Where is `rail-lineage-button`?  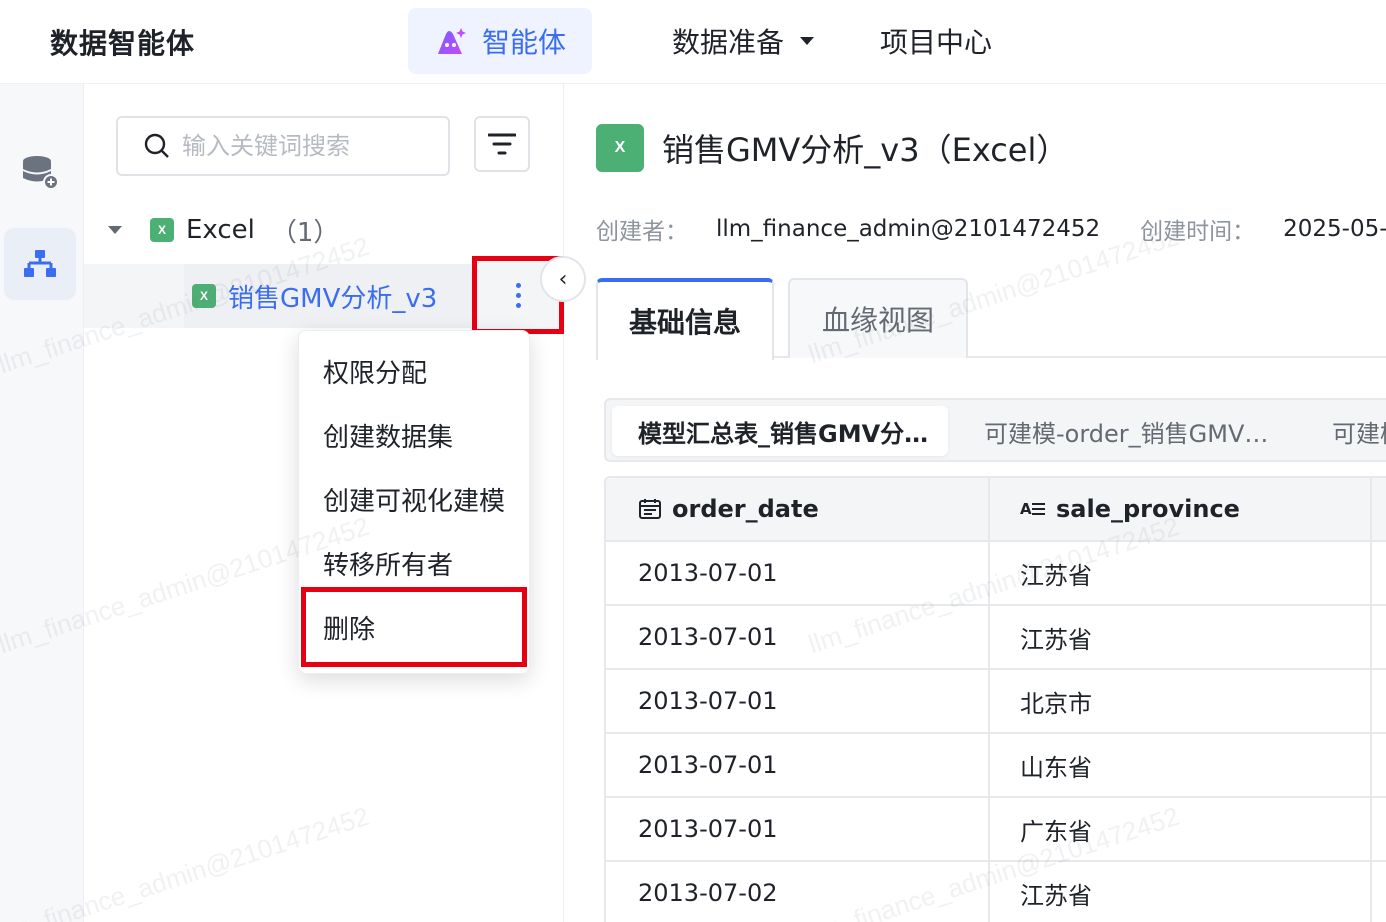 rail-lineage-button is located at coordinates (40, 264).